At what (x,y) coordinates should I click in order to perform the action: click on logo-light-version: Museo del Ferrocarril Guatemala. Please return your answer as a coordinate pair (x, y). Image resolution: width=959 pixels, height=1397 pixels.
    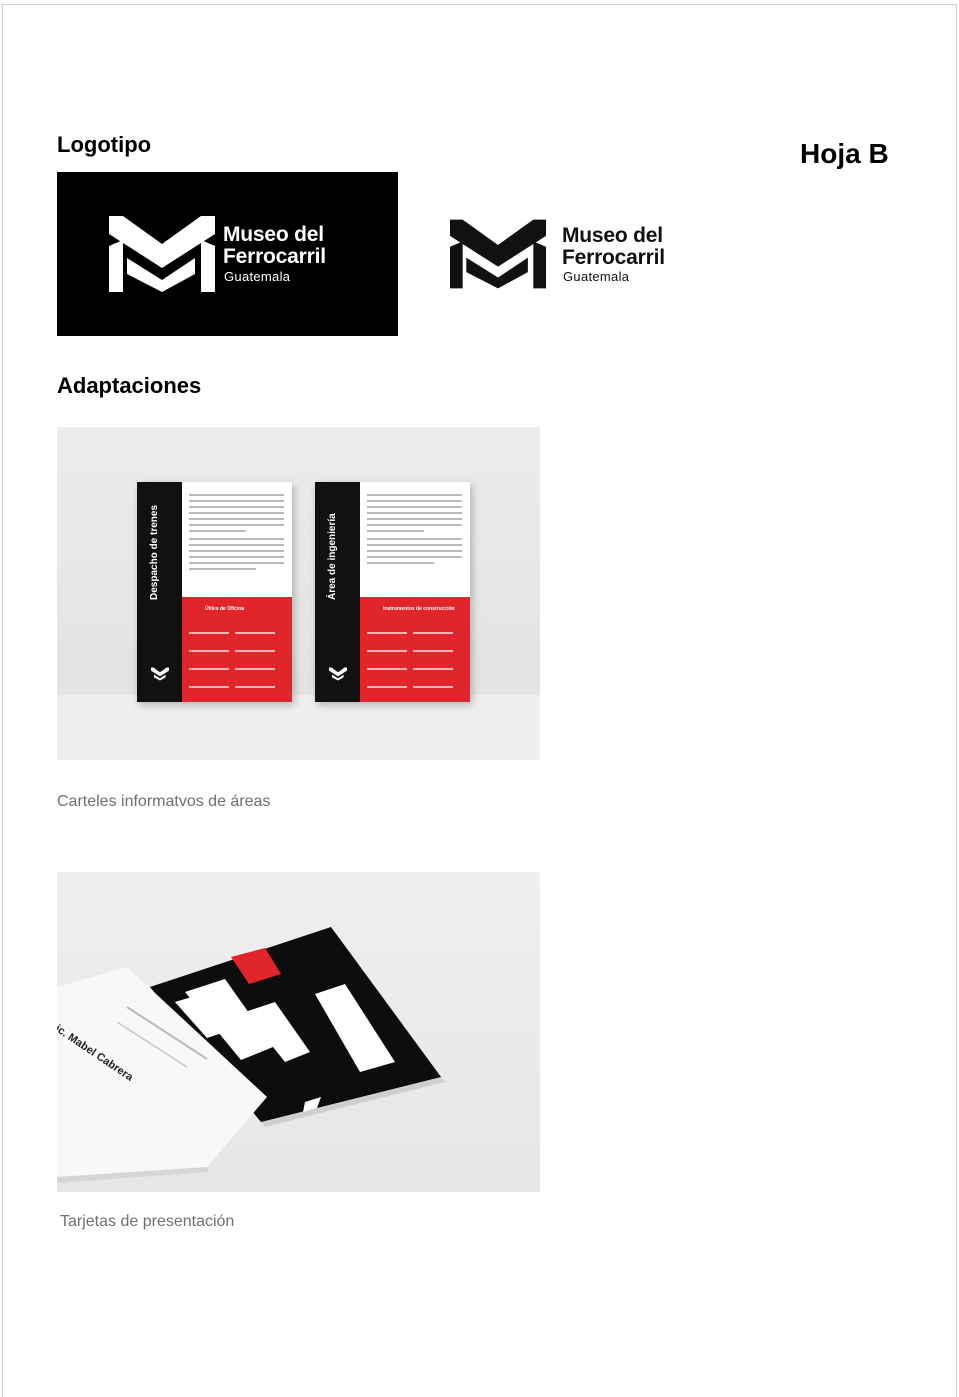
    Looking at the image, I should click on (570, 254).